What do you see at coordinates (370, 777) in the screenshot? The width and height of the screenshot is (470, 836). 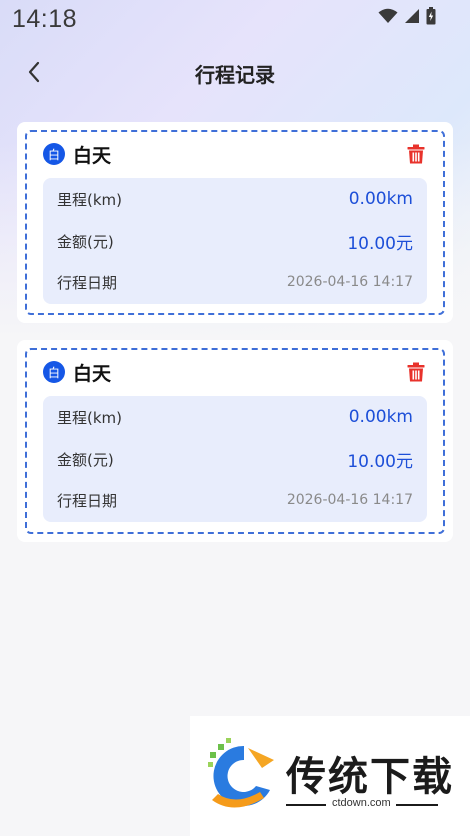 I see `watermark-title: 传统下载` at bounding box center [370, 777].